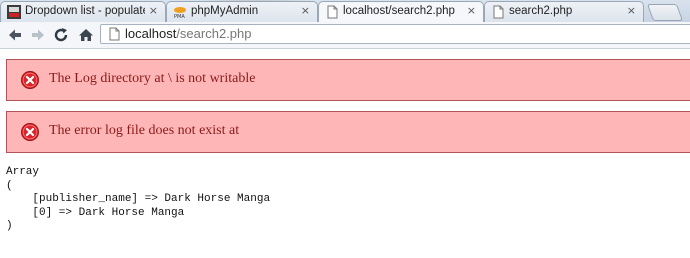  What do you see at coordinates (152, 78) in the screenshot?
I see `error-text: The Log directory at \ is not writable` at bounding box center [152, 78].